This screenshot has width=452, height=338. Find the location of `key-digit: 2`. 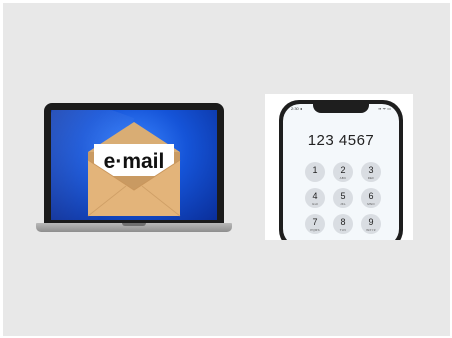

key-digit: 2 is located at coordinates (343, 170).